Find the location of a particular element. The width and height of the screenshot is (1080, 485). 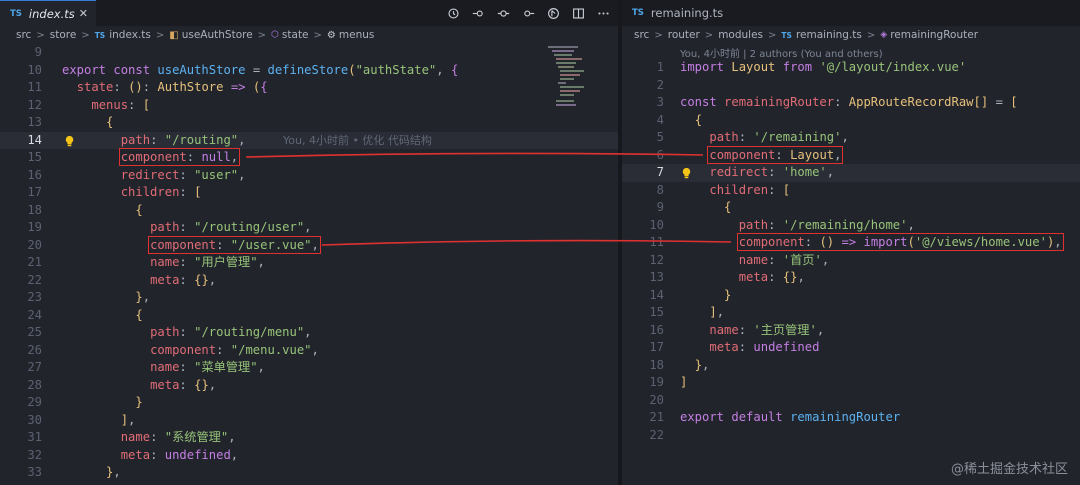

code-line: 10 path: '/remaining/home', is located at coordinates (851, 226).